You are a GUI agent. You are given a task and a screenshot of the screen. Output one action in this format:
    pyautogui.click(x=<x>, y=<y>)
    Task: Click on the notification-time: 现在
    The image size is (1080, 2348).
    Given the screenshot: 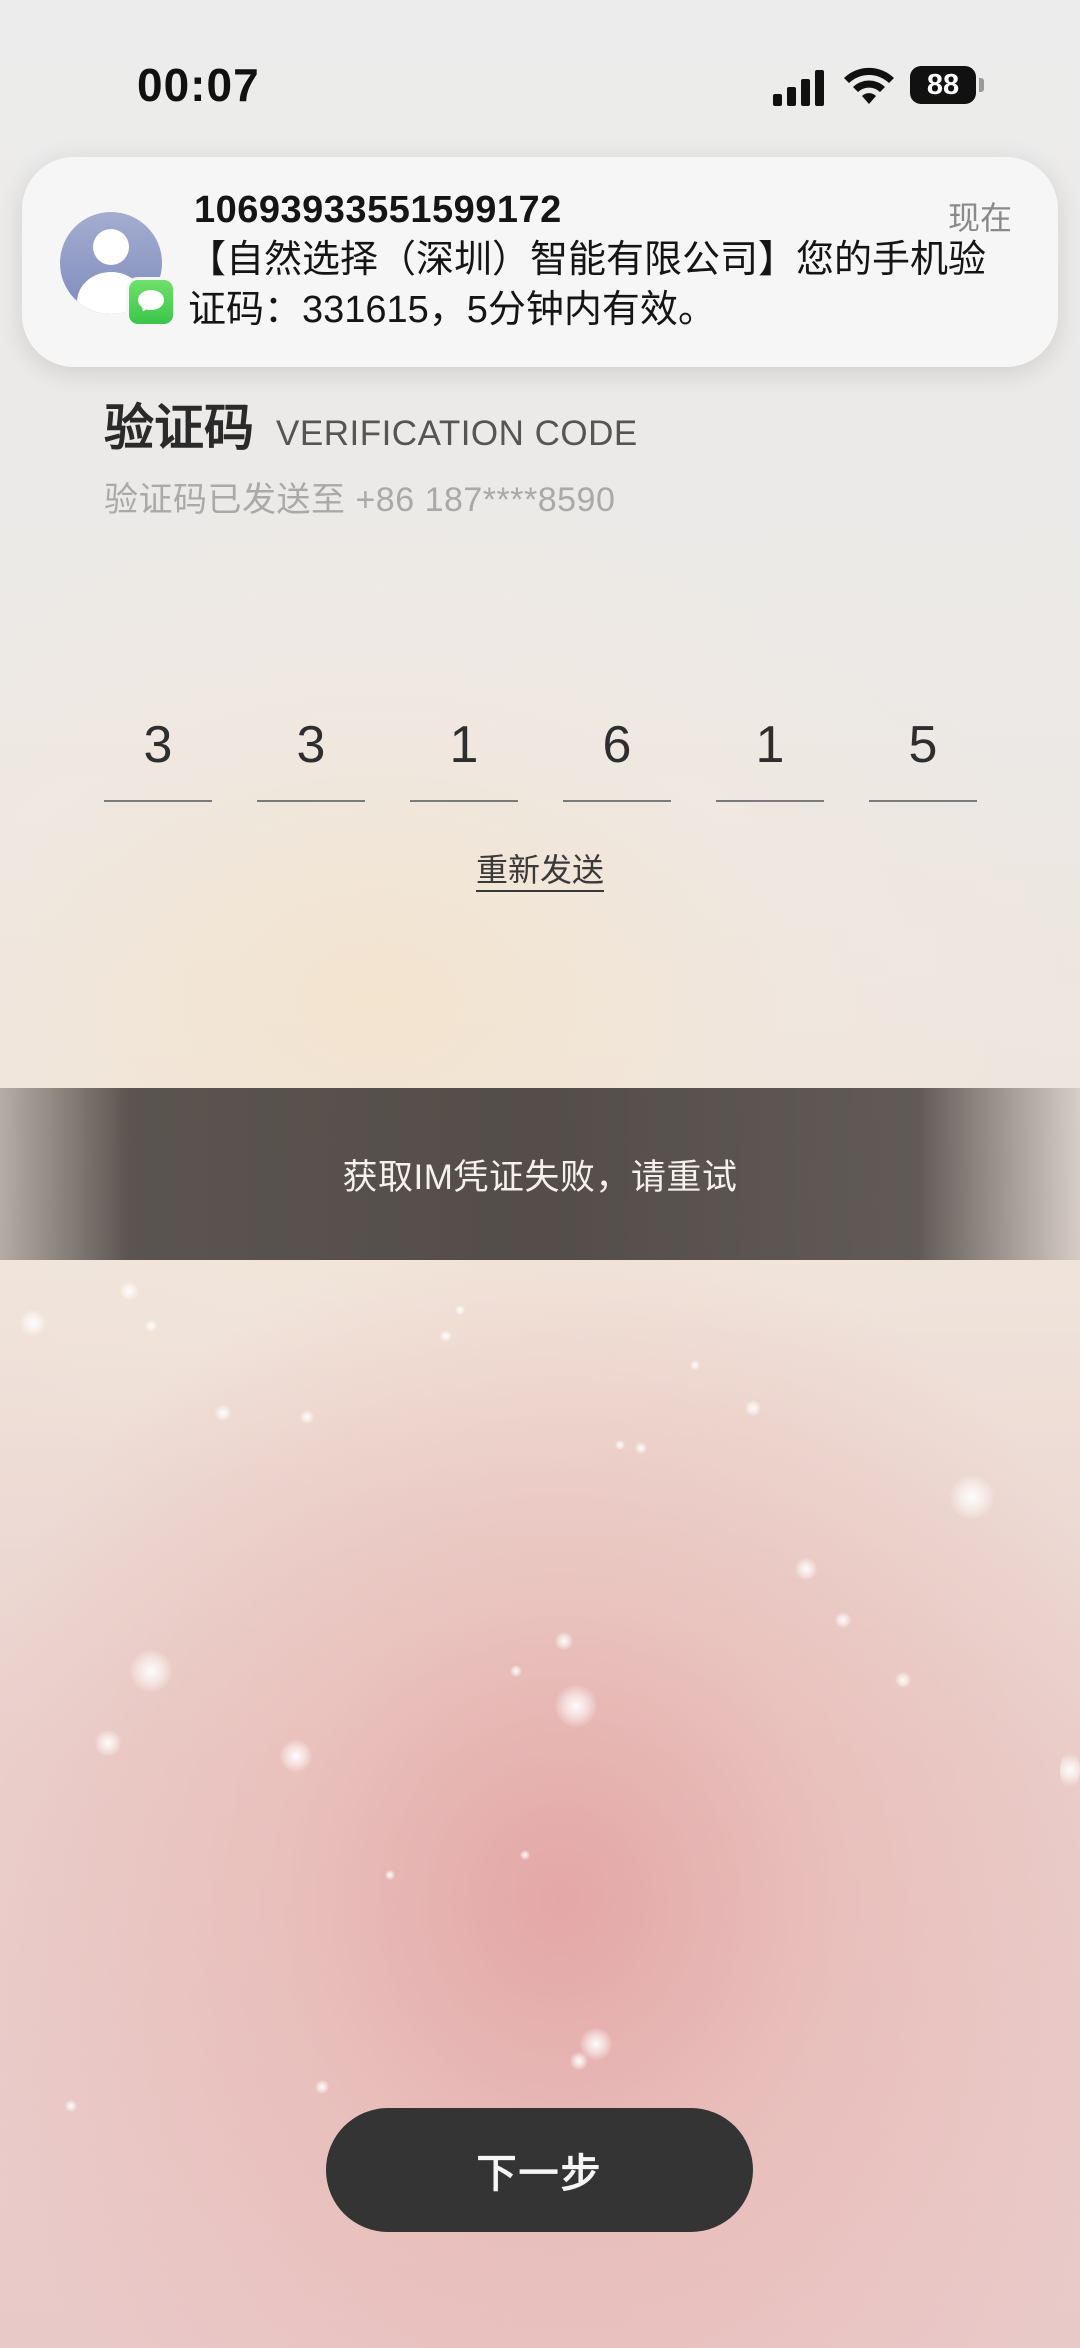 What is the action you would take?
    pyautogui.click(x=979, y=218)
    